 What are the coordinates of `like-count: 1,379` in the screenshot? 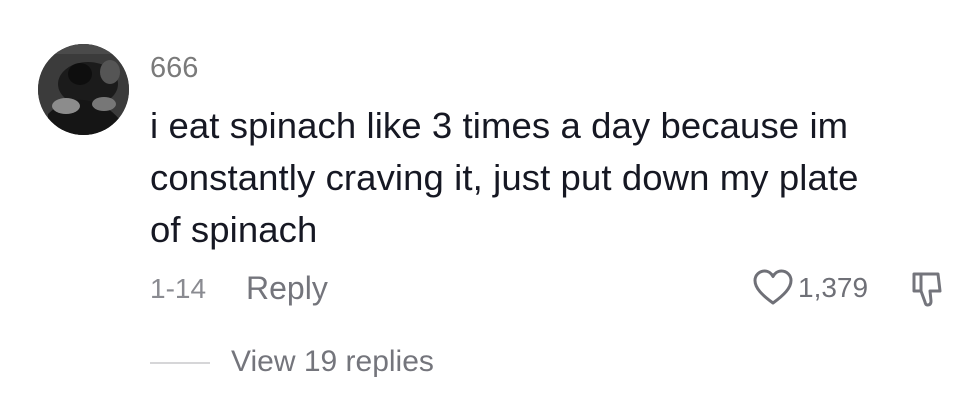 It's located at (833, 287).